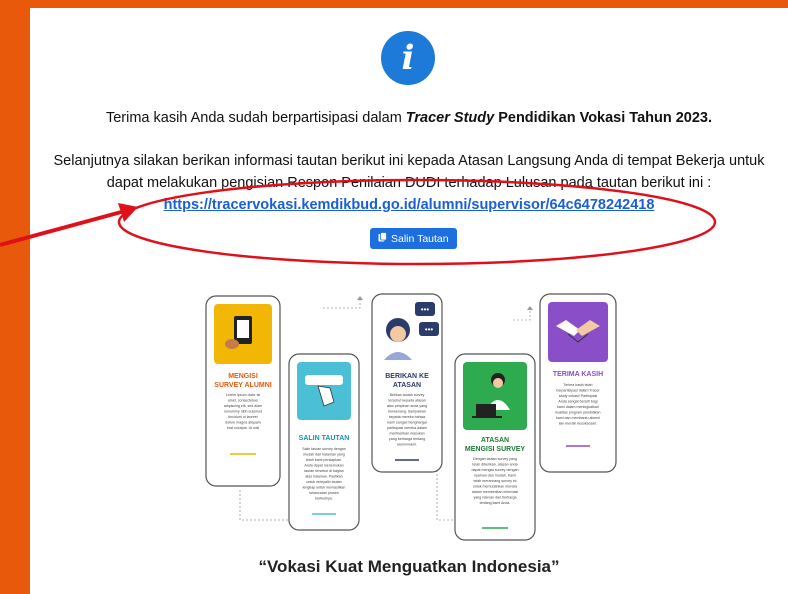 Image resolution: width=788 pixels, height=594 pixels. Describe the element at coordinates (324, 449) in the screenshot. I see `step-2-body-line: Salin tautan survey dengan` at that location.